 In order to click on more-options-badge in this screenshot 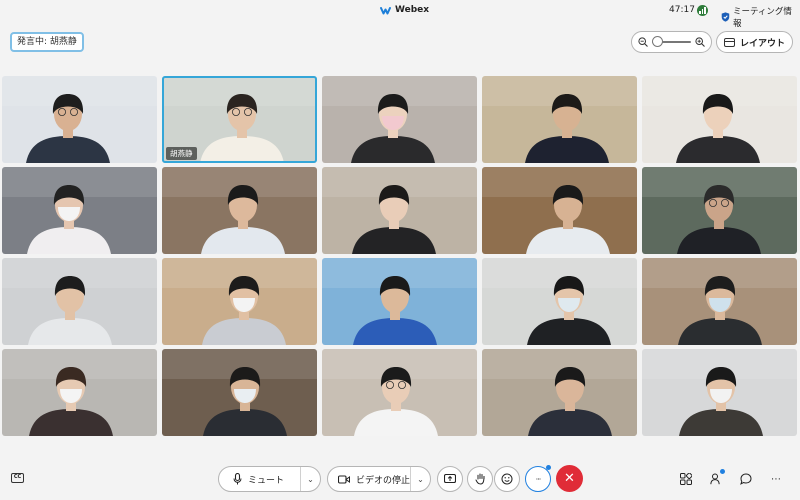, I will do `click(548, 467)`.